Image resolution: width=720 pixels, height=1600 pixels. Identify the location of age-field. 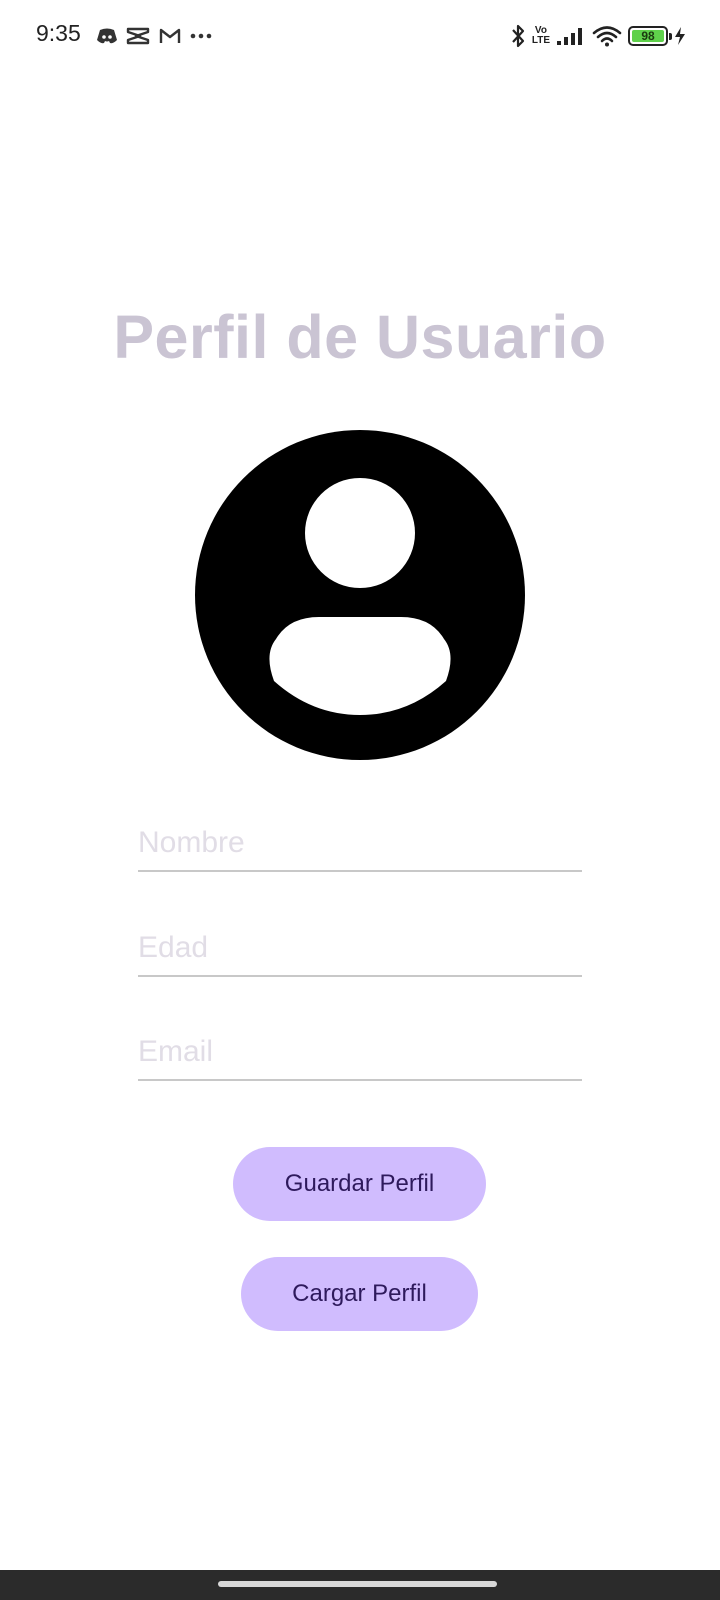
(360, 949).